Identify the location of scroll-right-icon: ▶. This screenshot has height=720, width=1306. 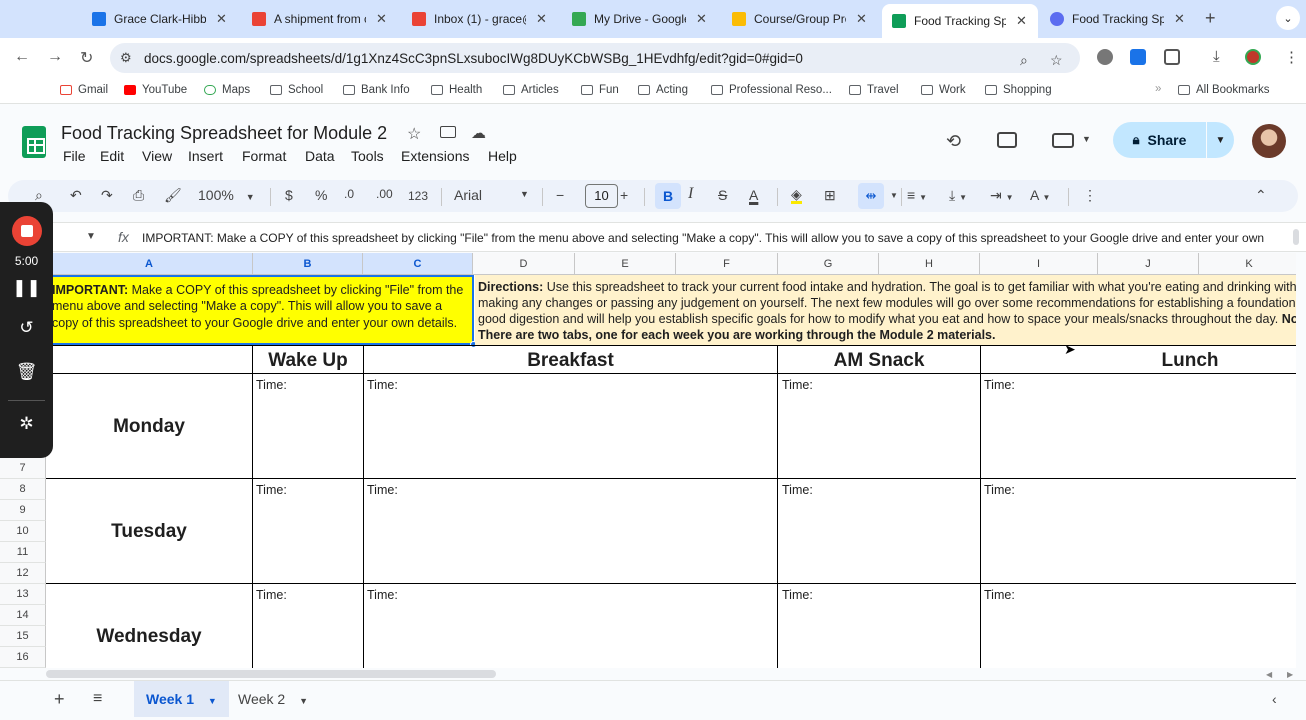
(1290, 674).